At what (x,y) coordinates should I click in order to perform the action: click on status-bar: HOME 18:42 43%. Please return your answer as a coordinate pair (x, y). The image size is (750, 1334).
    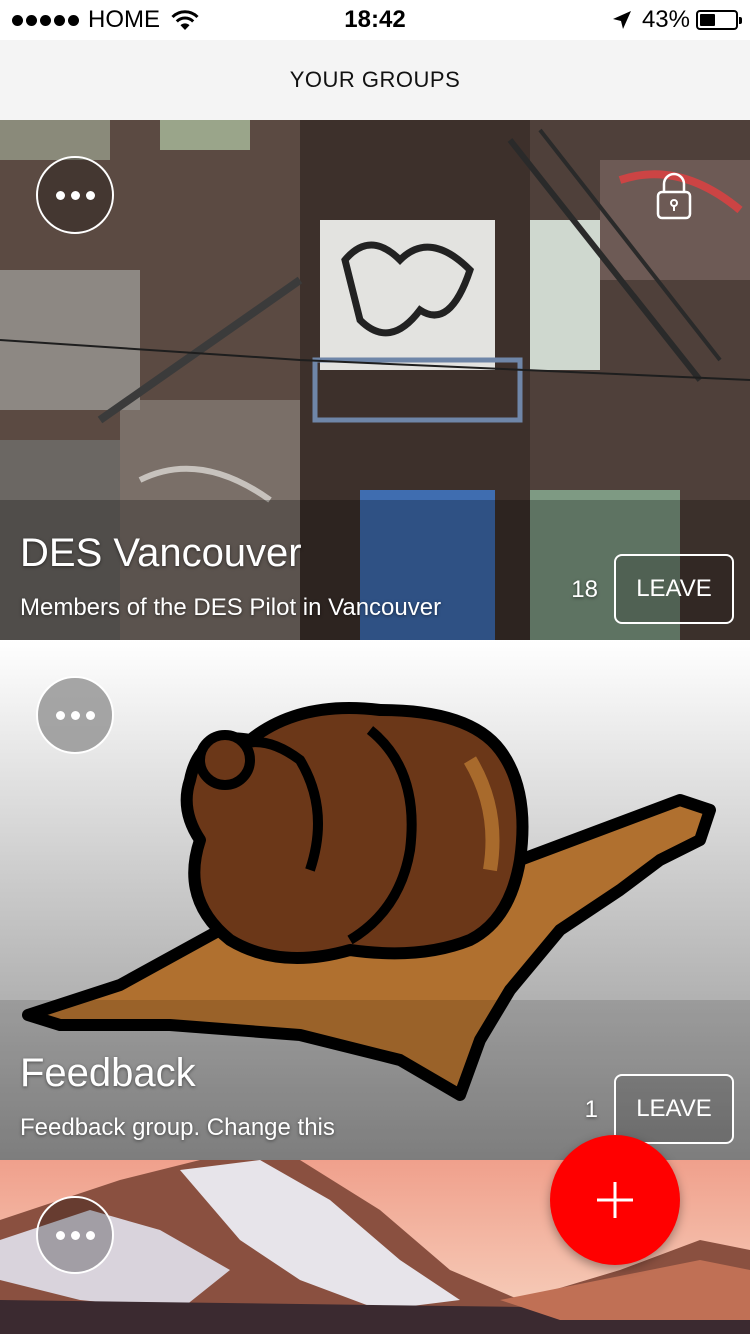
    Looking at the image, I should click on (375, 20).